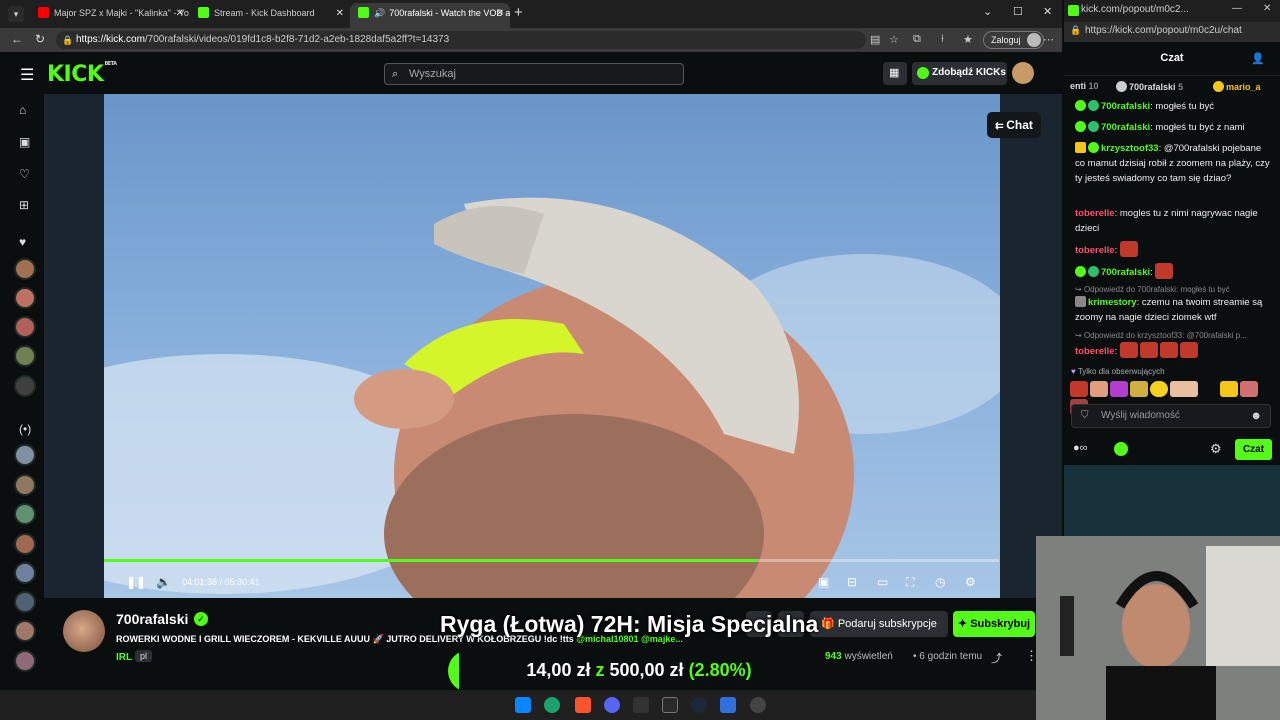  I want to click on split-icon: ⟊, so click(942, 39).